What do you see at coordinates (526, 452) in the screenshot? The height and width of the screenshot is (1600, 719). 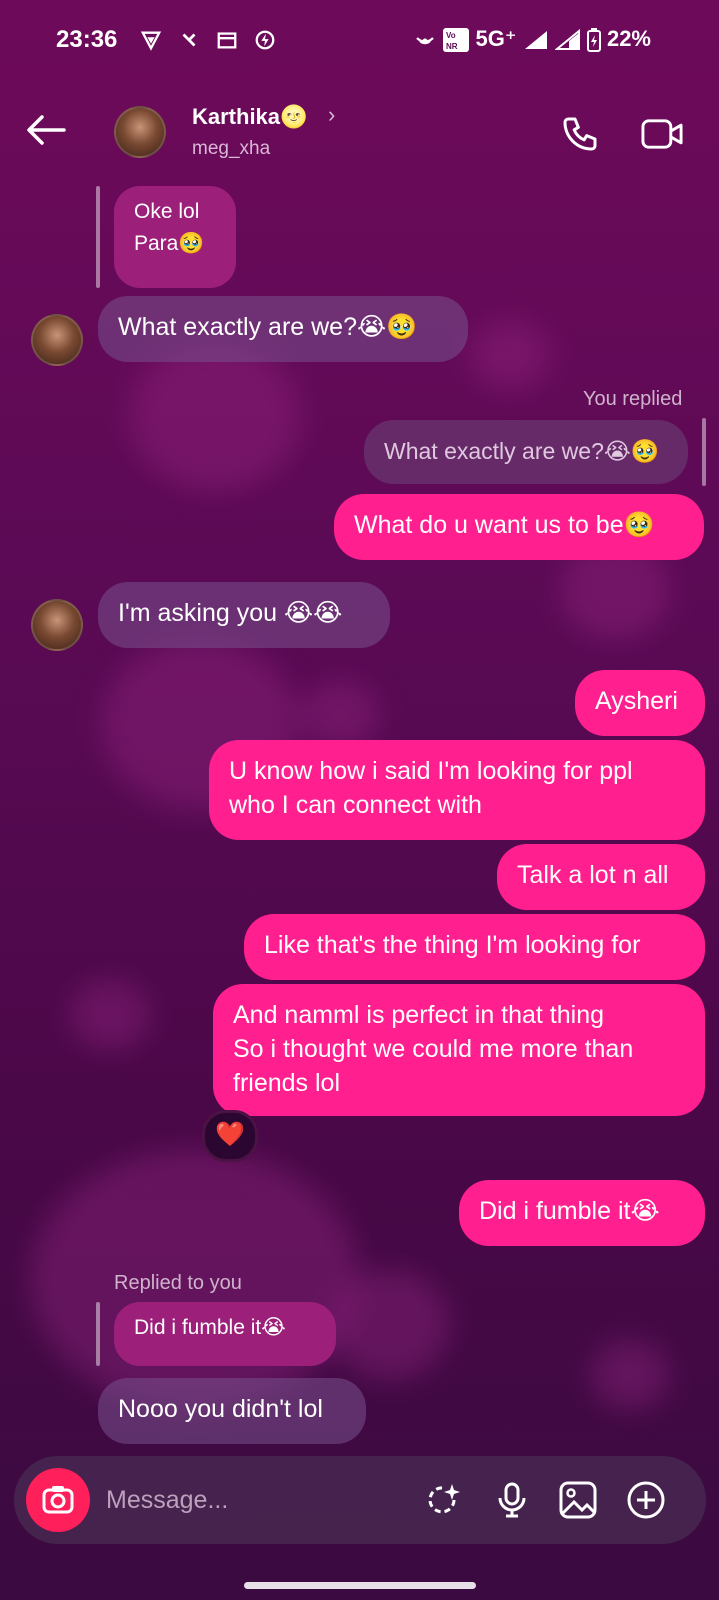 I see `quoted-message: What exactly are we?😭🥹` at bounding box center [526, 452].